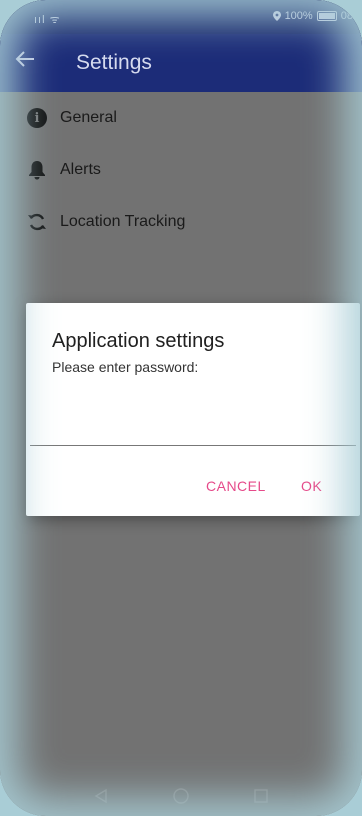 Image resolution: width=362 pixels, height=816 pixels. What do you see at coordinates (37, 170) in the screenshot?
I see `bell-icon` at bounding box center [37, 170].